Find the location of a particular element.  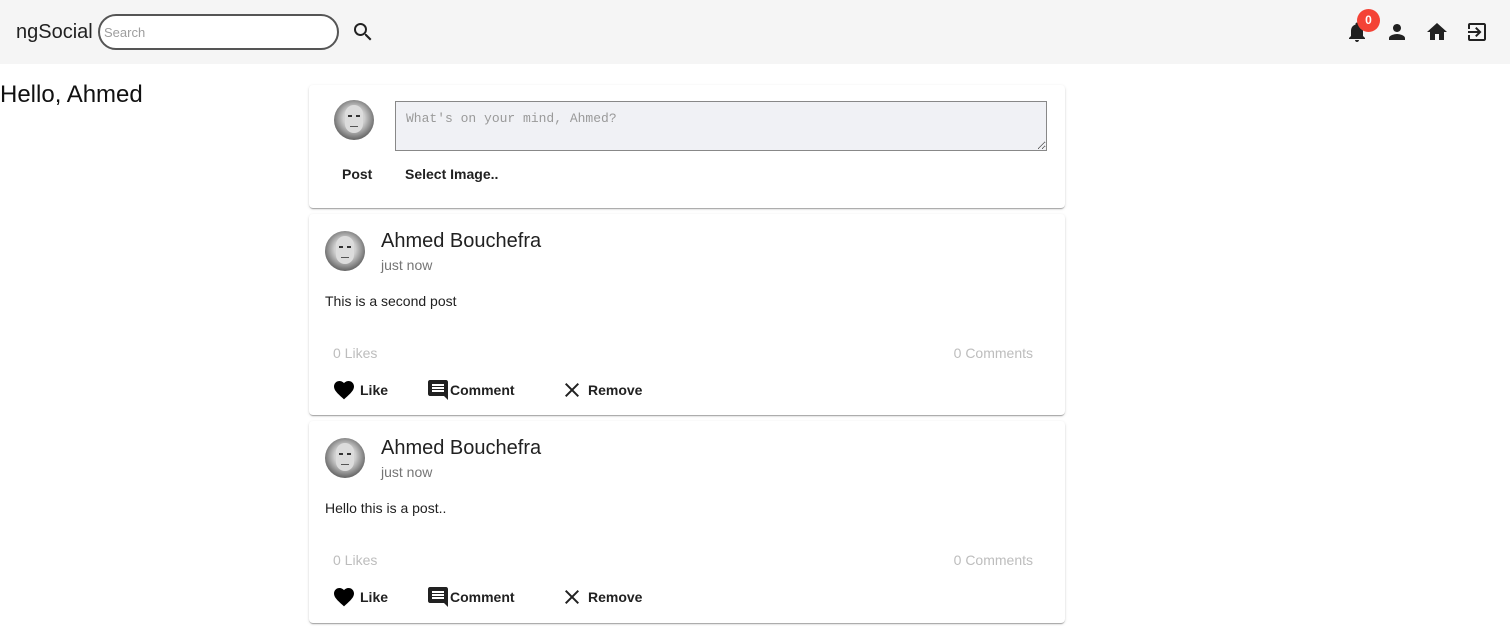

greeting-text: Hello, Ahmed is located at coordinates (71, 94).